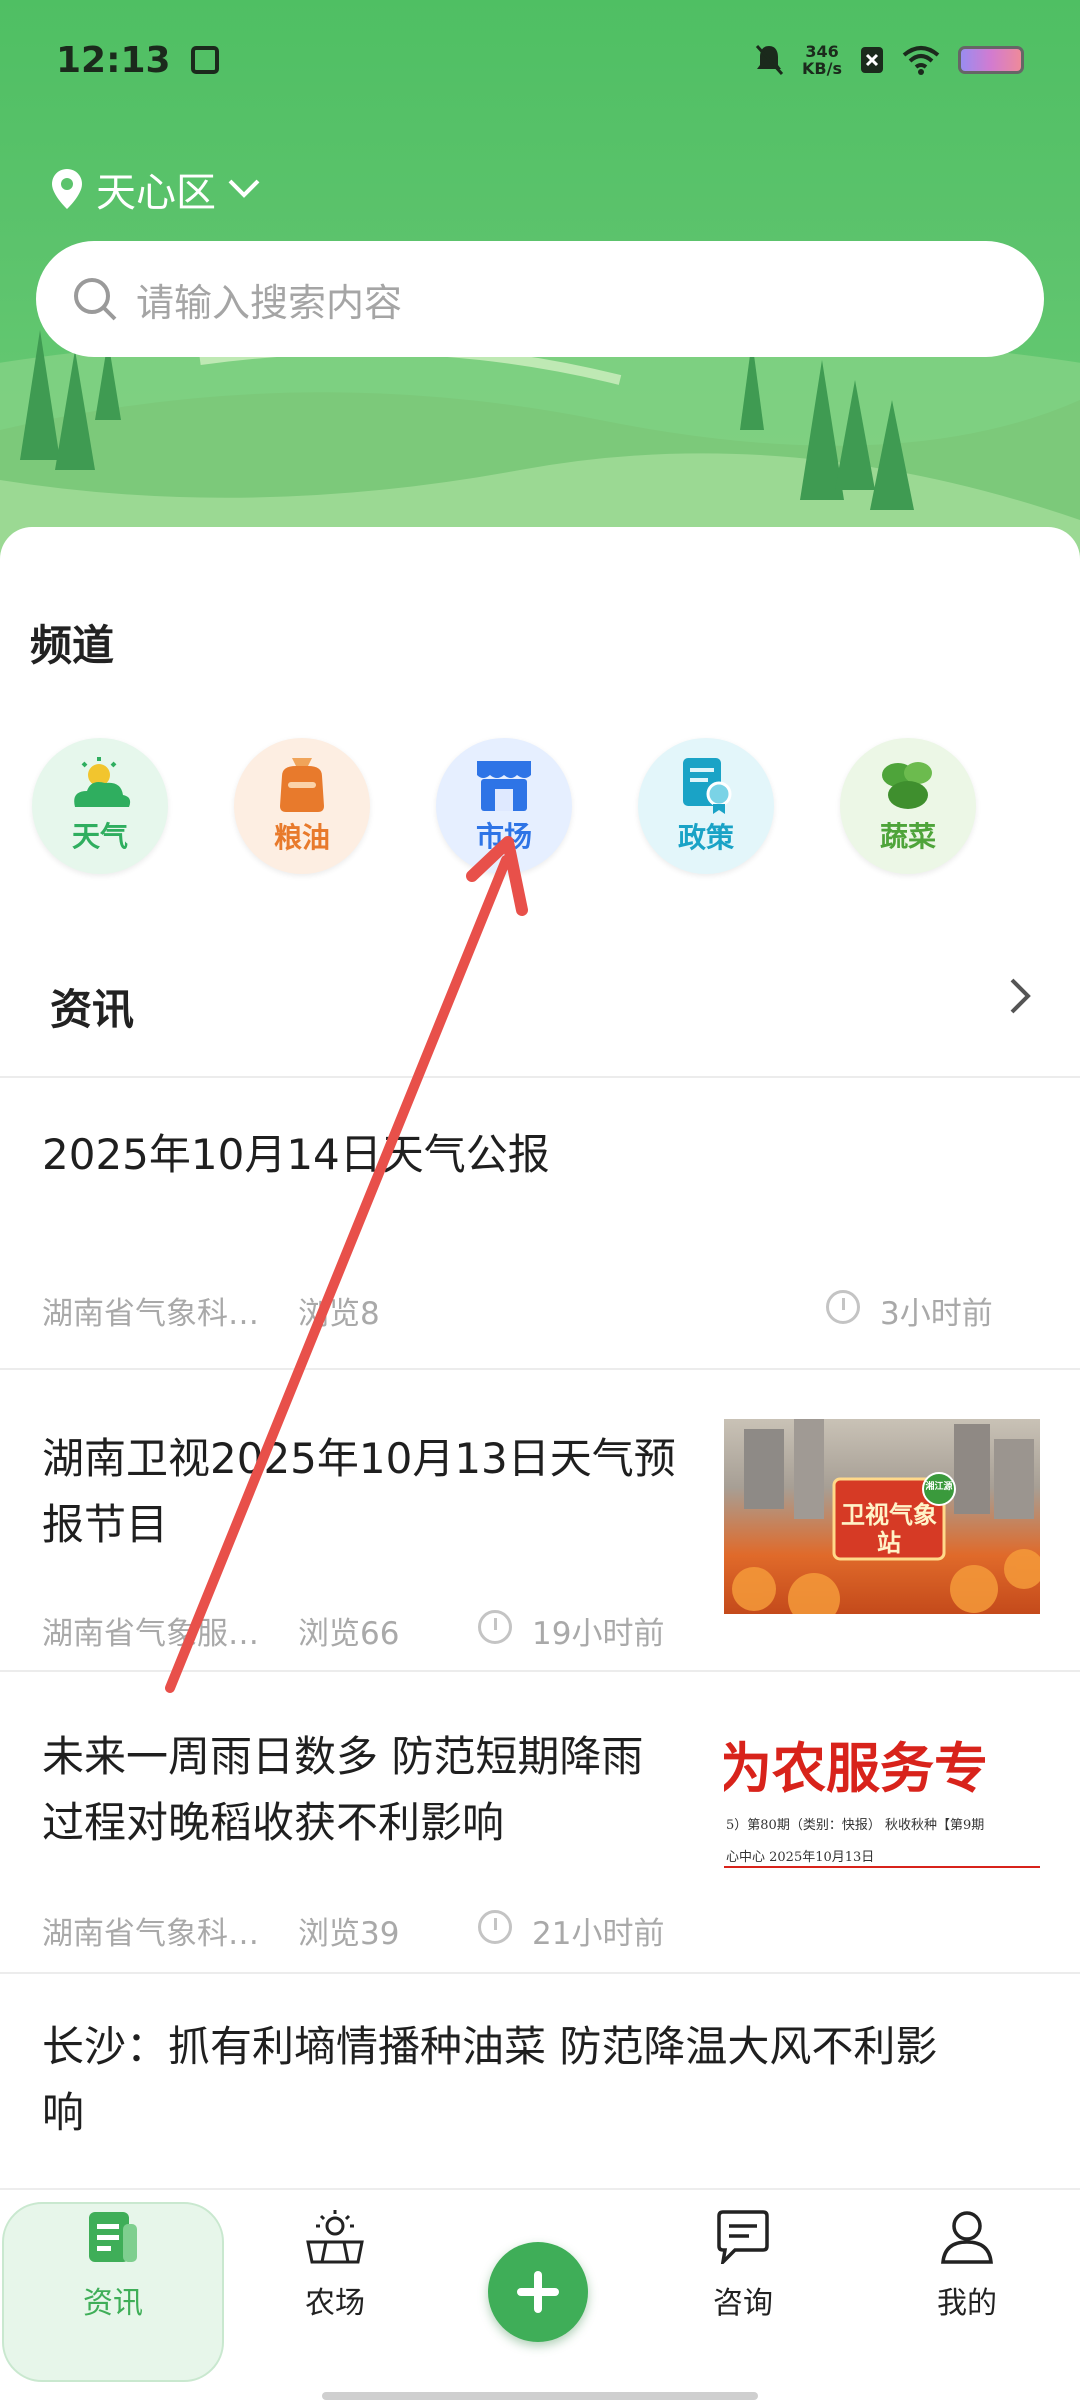 The image size is (1080, 2408). Describe the element at coordinates (301, 837) in the screenshot. I see `channel-label: 粮油` at that location.